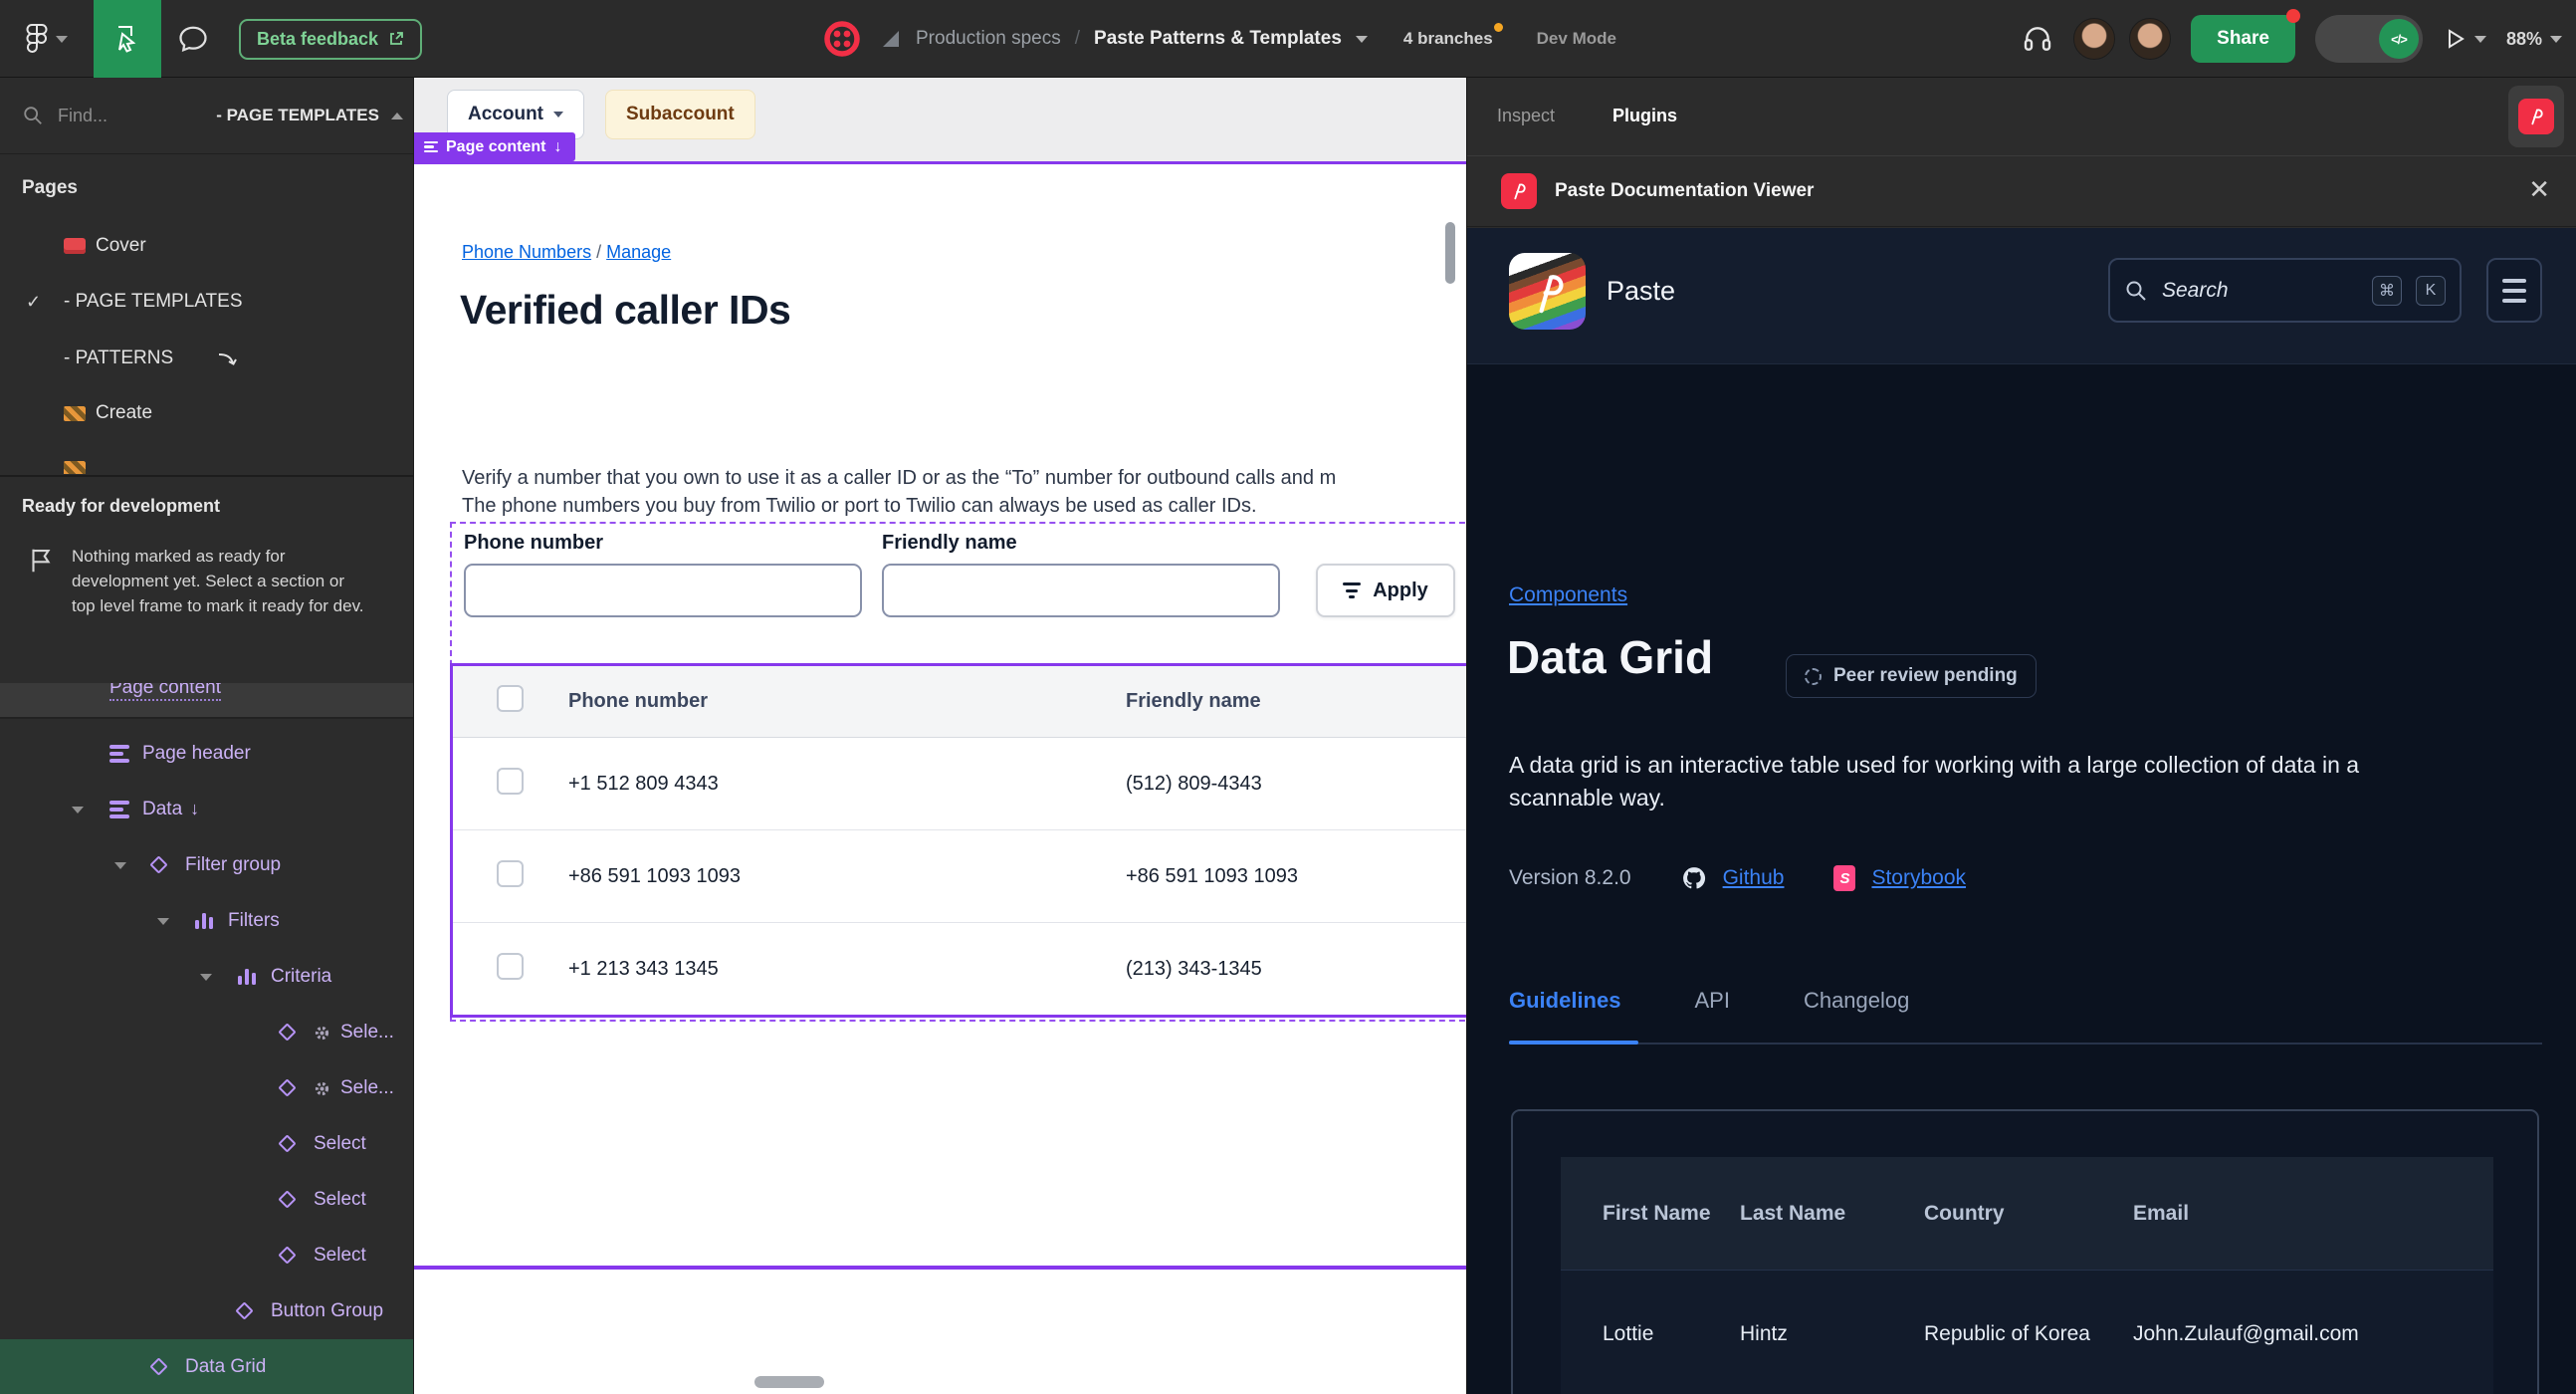 The width and height of the screenshot is (2576, 1394). I want to click on components-breadcrumb-link: Components, so click(1568, 595).